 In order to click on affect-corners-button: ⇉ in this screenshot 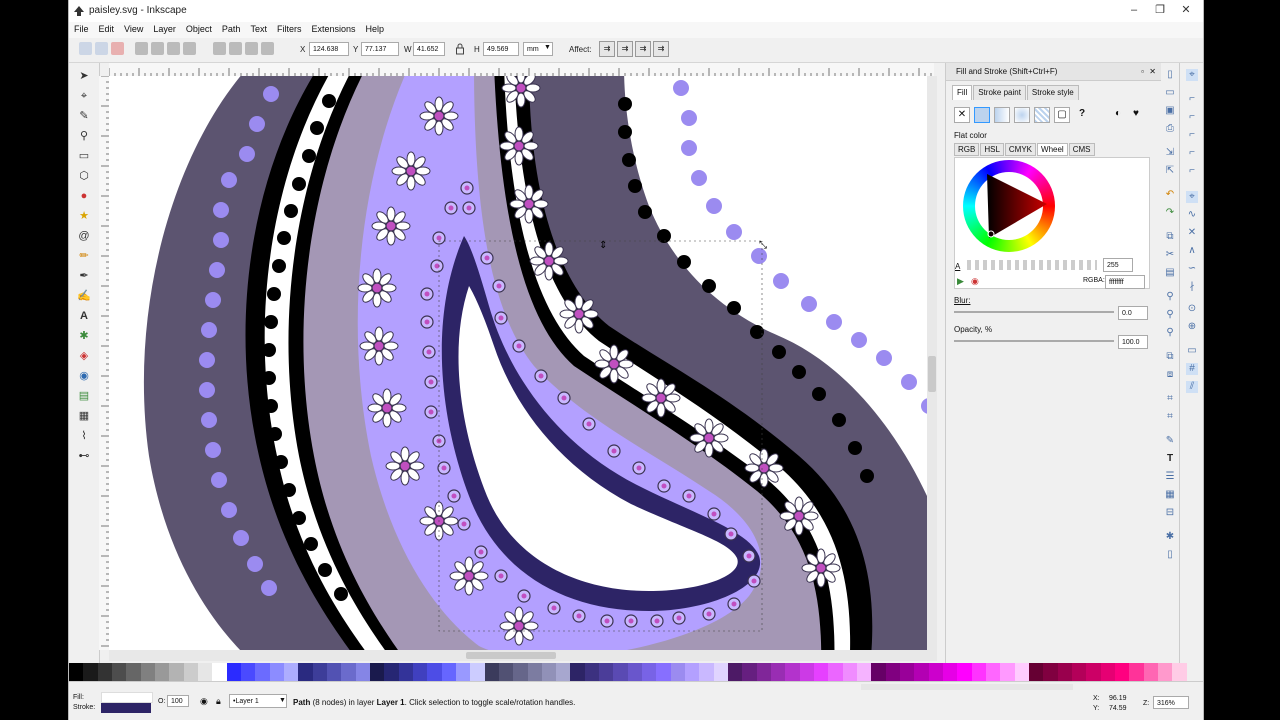, I will do `click(625, 49)`.